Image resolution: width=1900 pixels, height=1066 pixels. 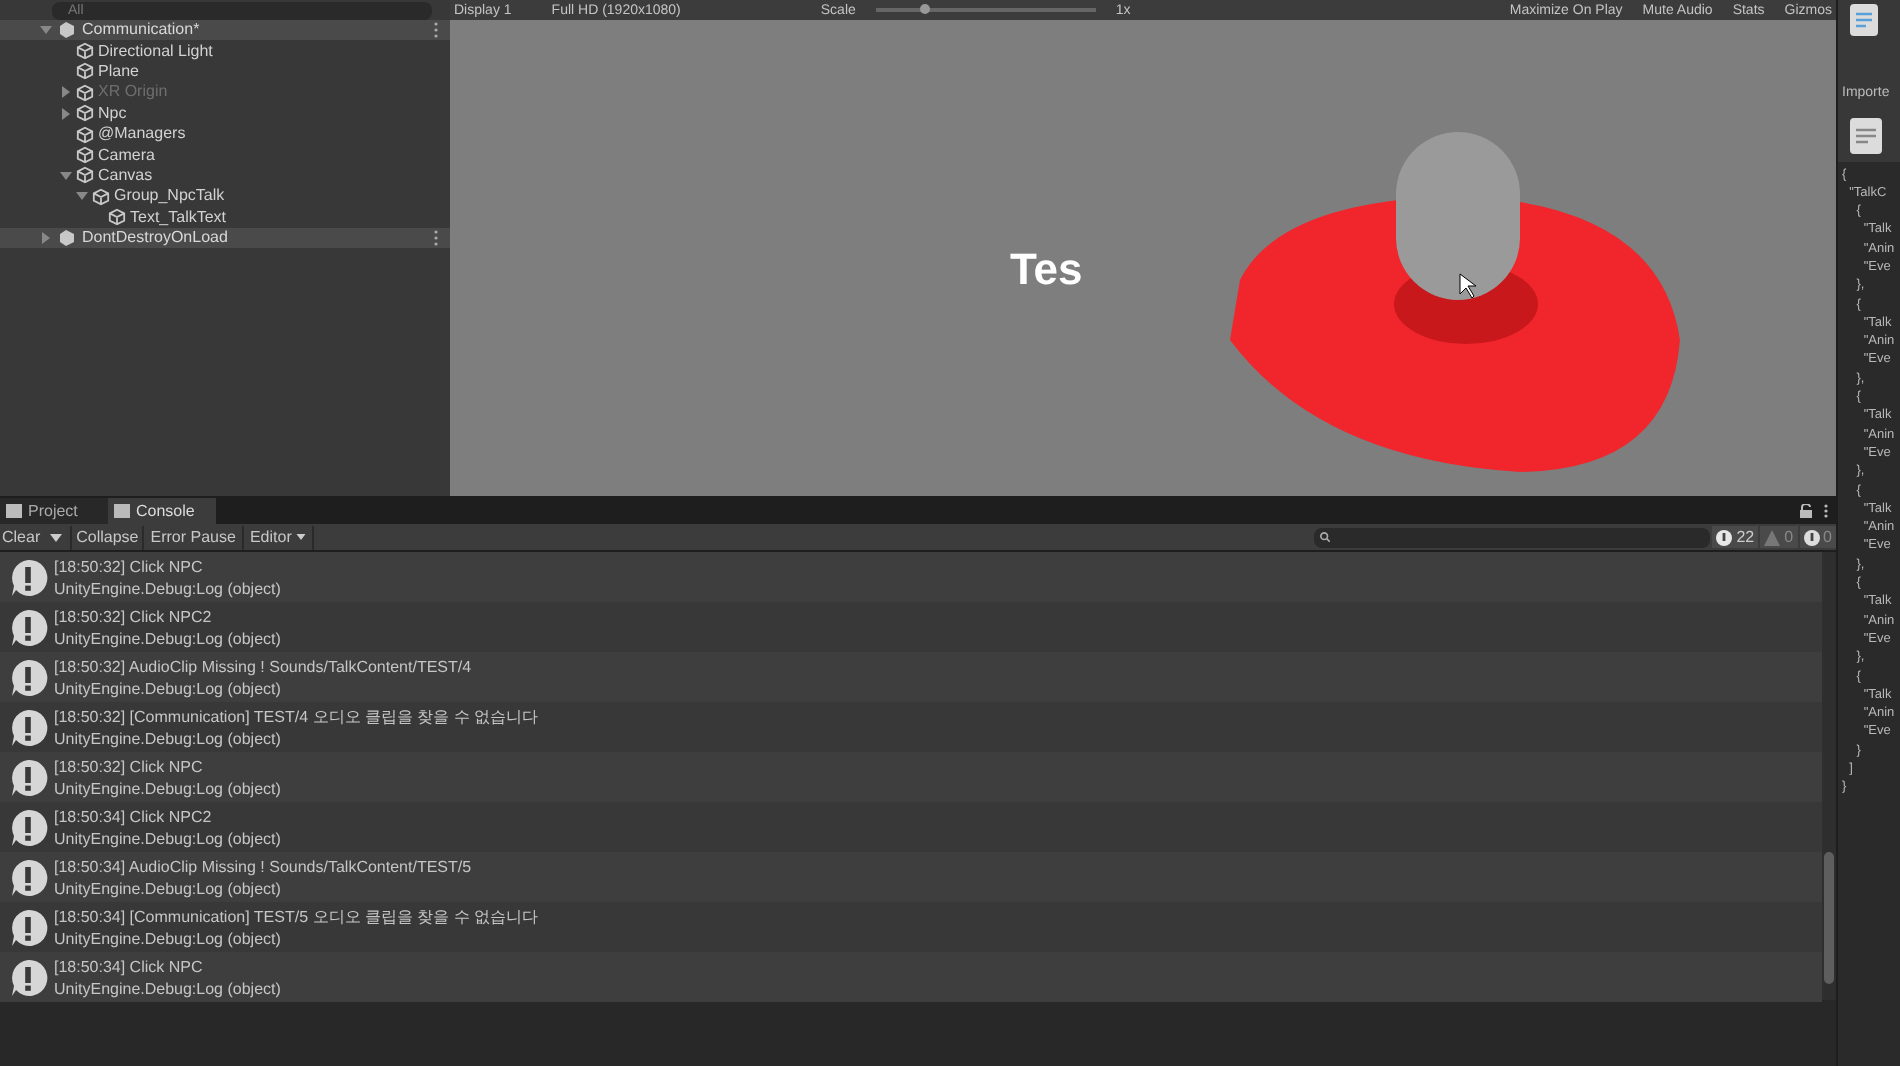 What do you see at coordinates (162, 511) in the screenshot?
I see `panel-tab: Console` at bounding box center [162, 511].